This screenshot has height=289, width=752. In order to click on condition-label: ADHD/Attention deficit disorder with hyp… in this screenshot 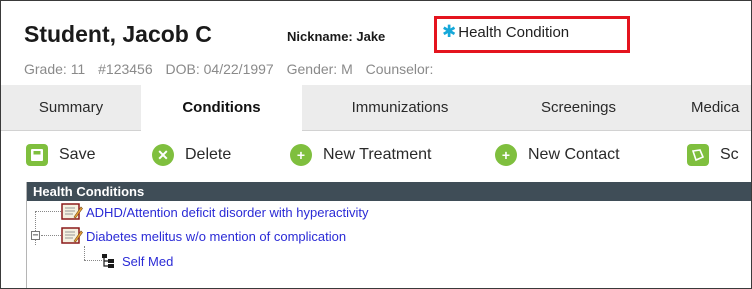, I will do `click(227, 212)`.